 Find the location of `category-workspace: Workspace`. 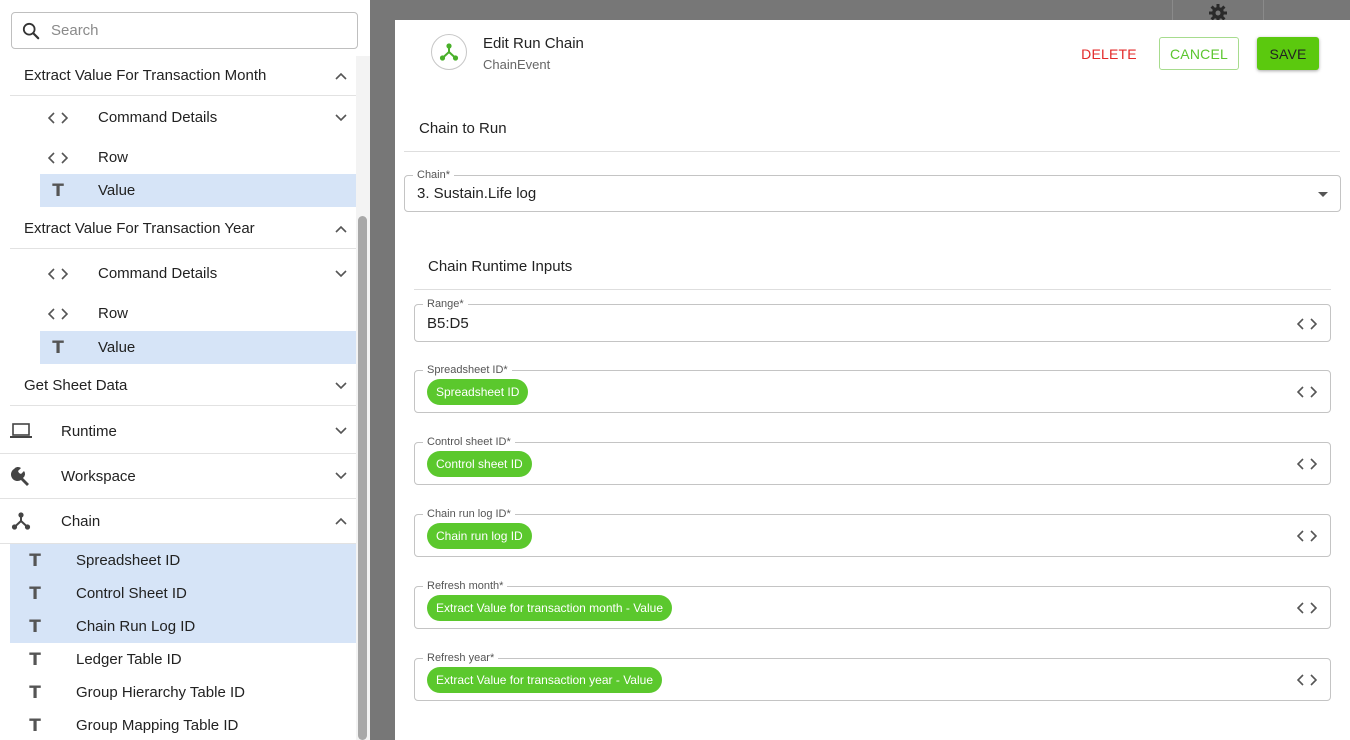

category-workspace: Workspace is located at coordinates (178, 476).